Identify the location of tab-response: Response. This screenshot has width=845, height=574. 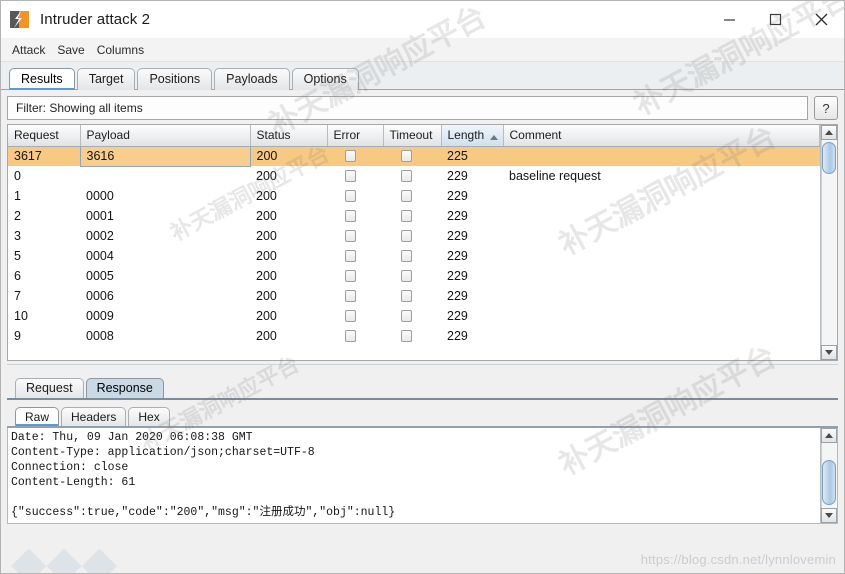
(124, 388).